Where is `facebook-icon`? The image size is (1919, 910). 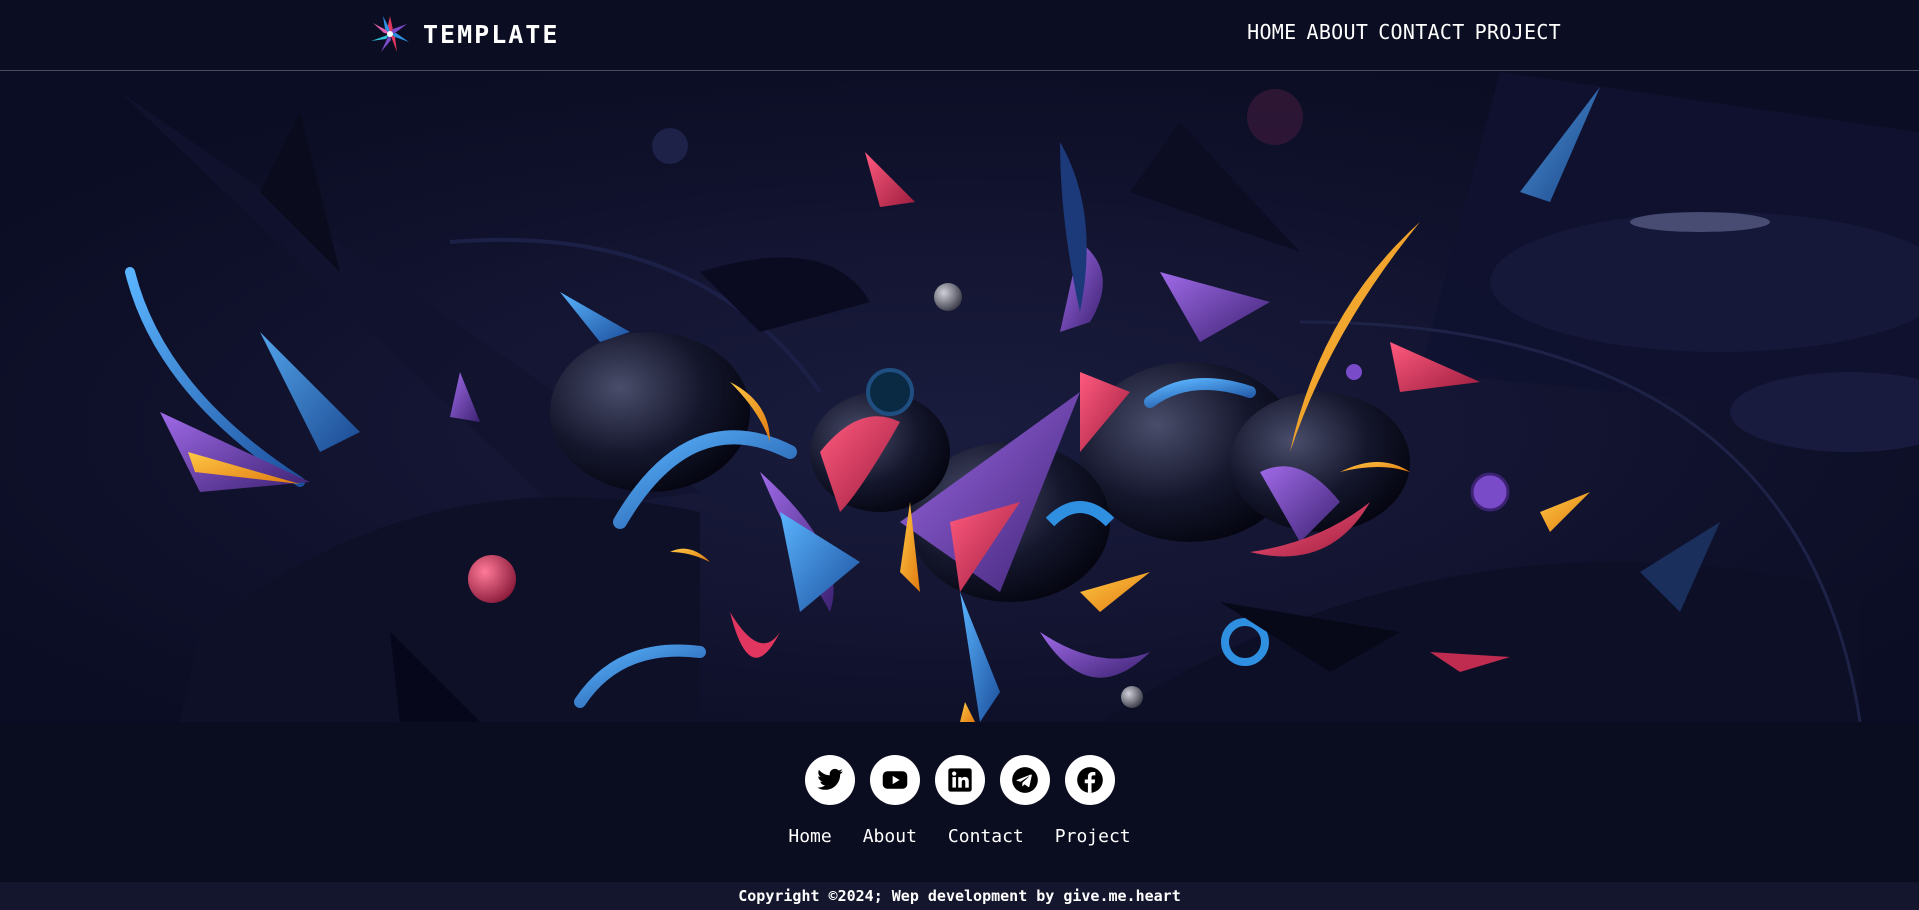
facebook-icon is located at coordinates (1089, 780).